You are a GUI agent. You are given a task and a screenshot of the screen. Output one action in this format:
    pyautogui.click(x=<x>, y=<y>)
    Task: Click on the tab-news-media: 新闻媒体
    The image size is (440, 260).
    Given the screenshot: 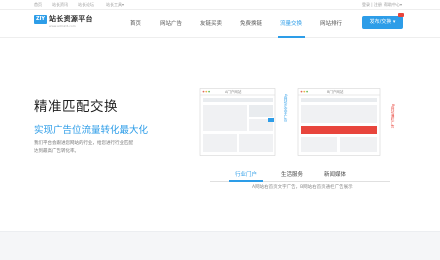 What is the action you would take?
    pyautogui.click(x=335, y=174)
    